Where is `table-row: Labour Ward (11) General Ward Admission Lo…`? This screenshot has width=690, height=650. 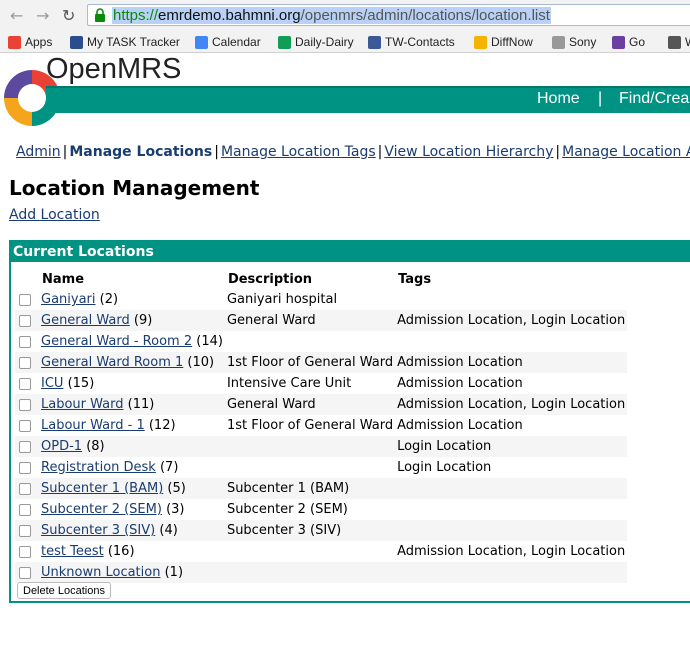
table-row: Labour Ward (11) General Ward Admission Lo… is located at coordinates (321, 404).